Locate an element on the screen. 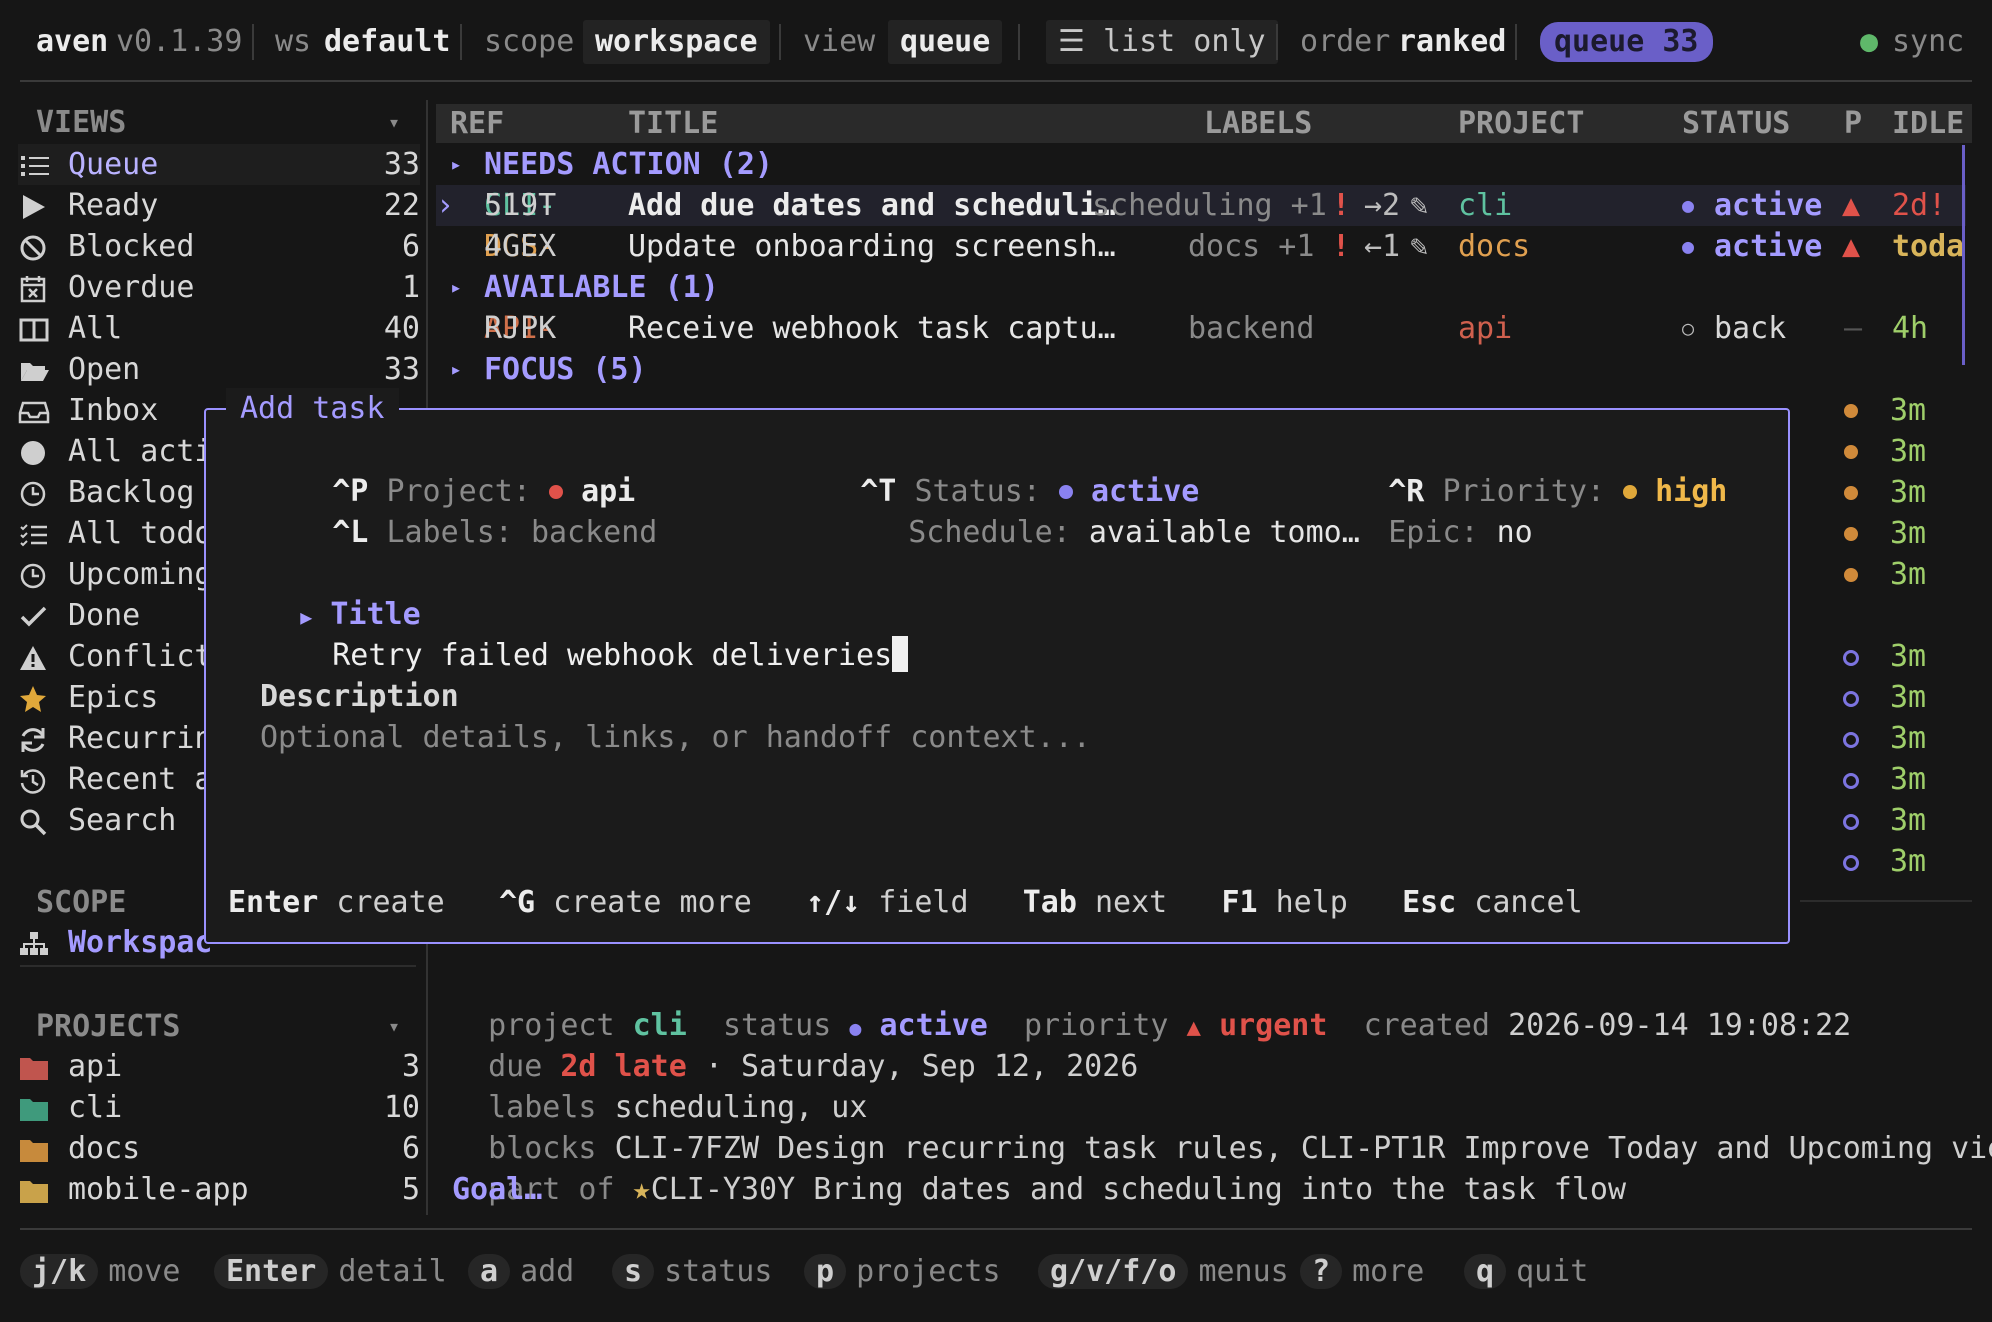 This screenshot has height=1322, width=1992. task-labels: scheduling +1 is located at coordinates (1209, 205).